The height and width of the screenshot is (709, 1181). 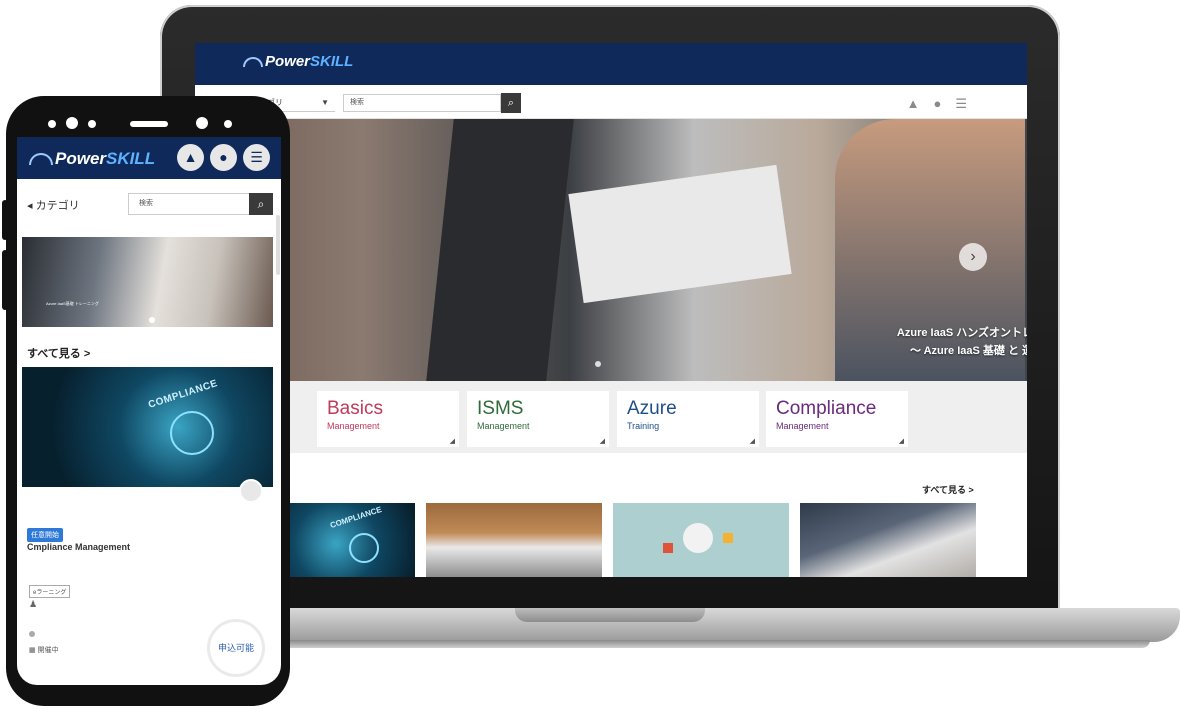 I want to click on course-thumbnail-laptops, so click(x=514, y=540).